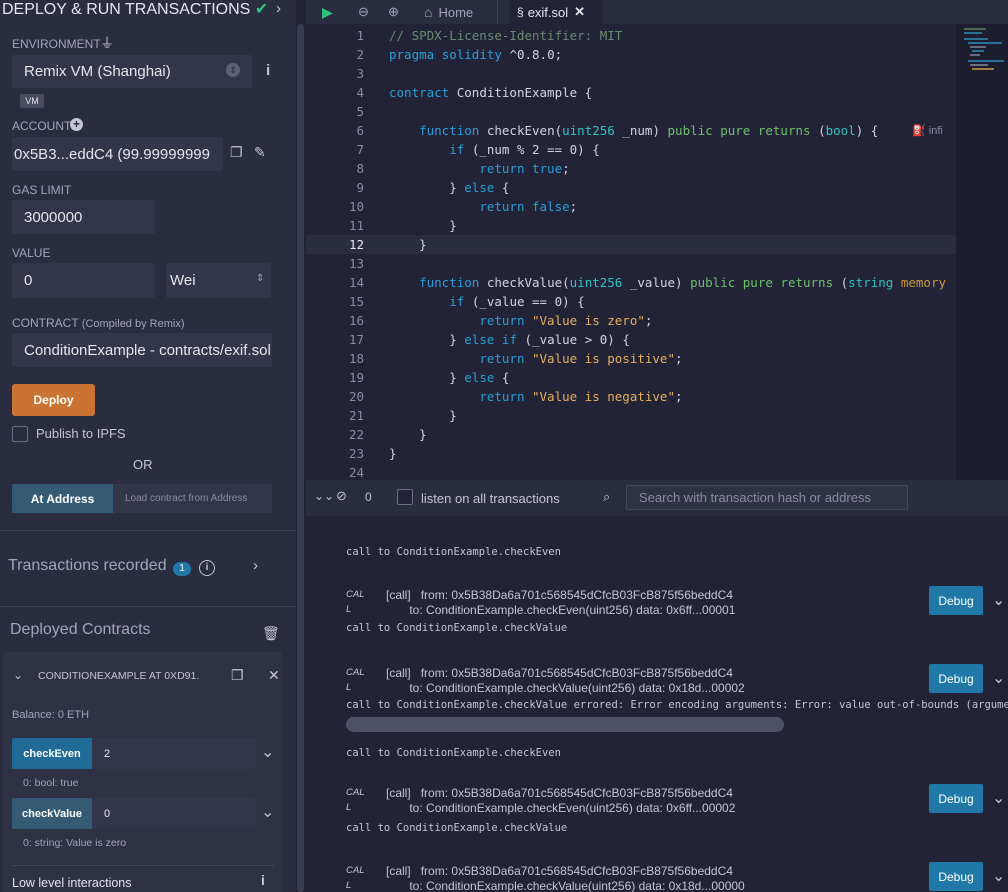  Describe the element at coordinates (87, 566) in the screenshot. I see `transactions-recorded-label: Transactions recorded` at that location.